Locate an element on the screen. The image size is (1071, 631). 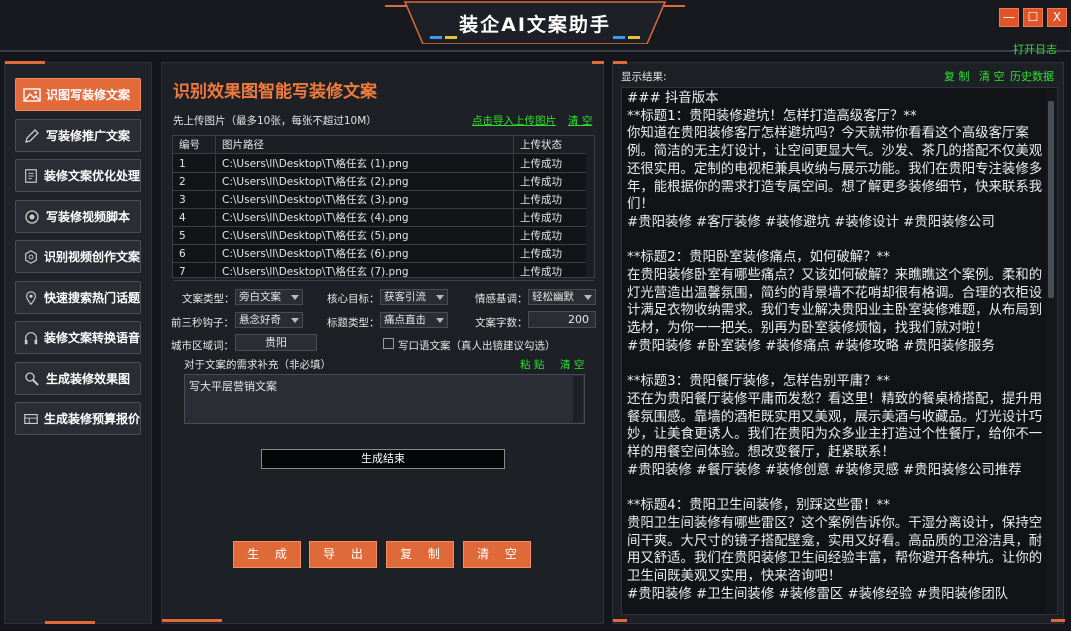
table-header: 编号 图片路径 上传状态 is located at coordinates (383, 145).